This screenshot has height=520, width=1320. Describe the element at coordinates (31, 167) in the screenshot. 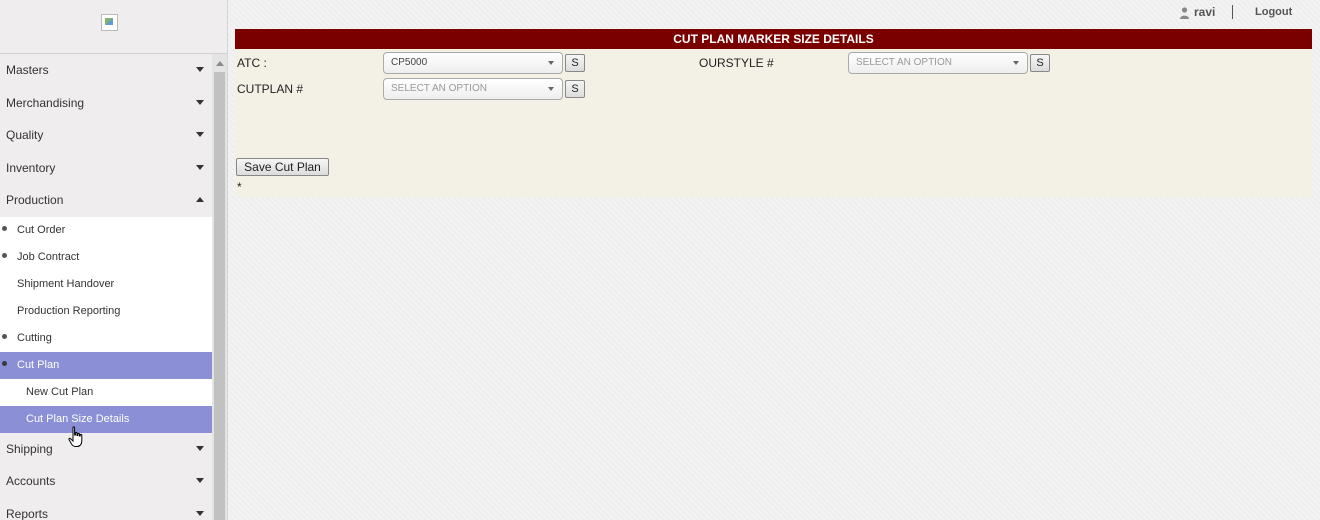

I see `menu-label: Inventory` at that location.